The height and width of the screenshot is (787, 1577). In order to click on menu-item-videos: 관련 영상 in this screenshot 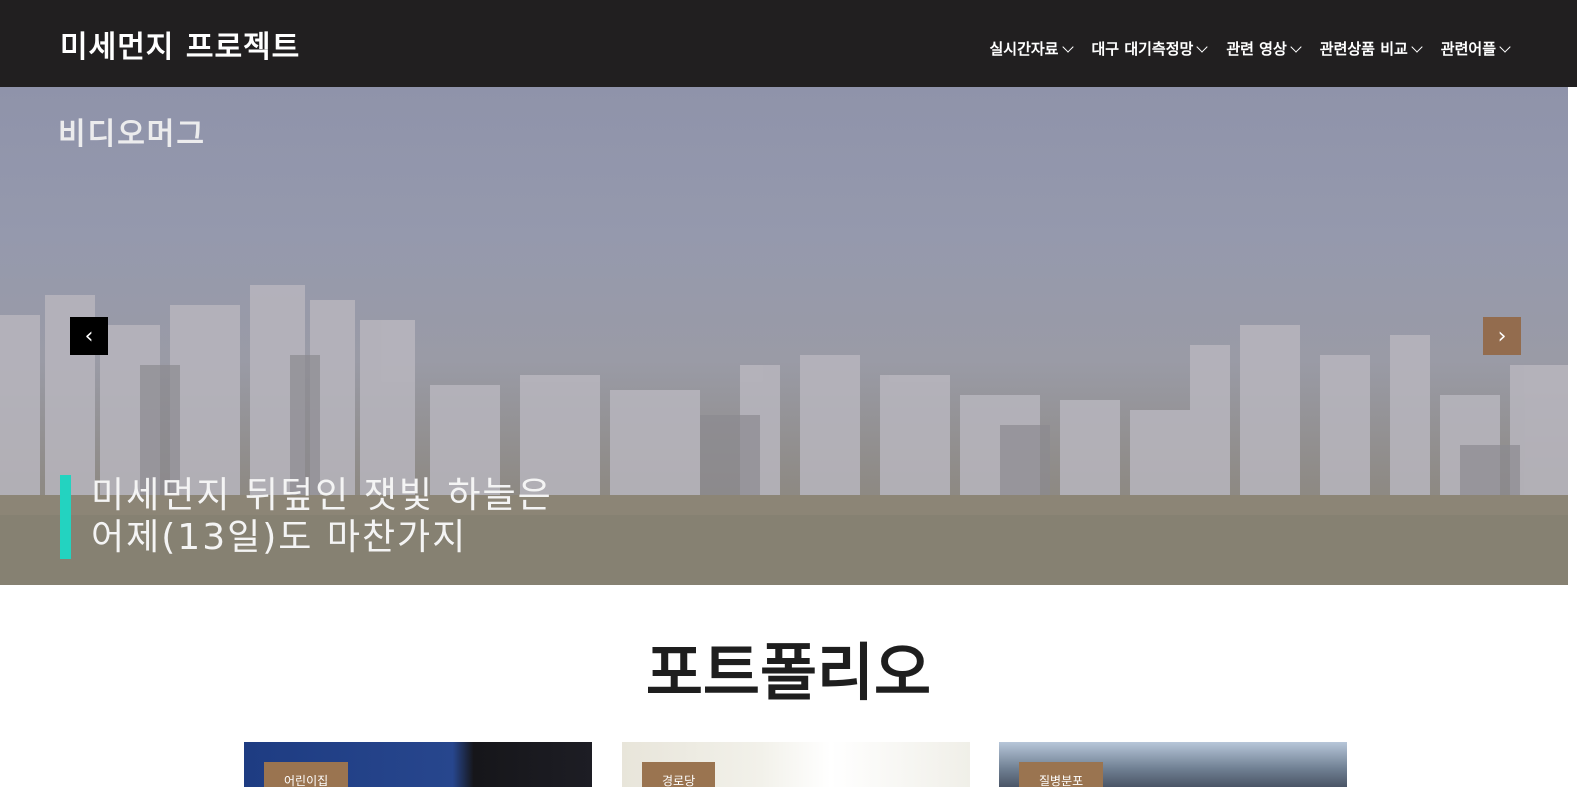, I will do `click(1264, 48)`.